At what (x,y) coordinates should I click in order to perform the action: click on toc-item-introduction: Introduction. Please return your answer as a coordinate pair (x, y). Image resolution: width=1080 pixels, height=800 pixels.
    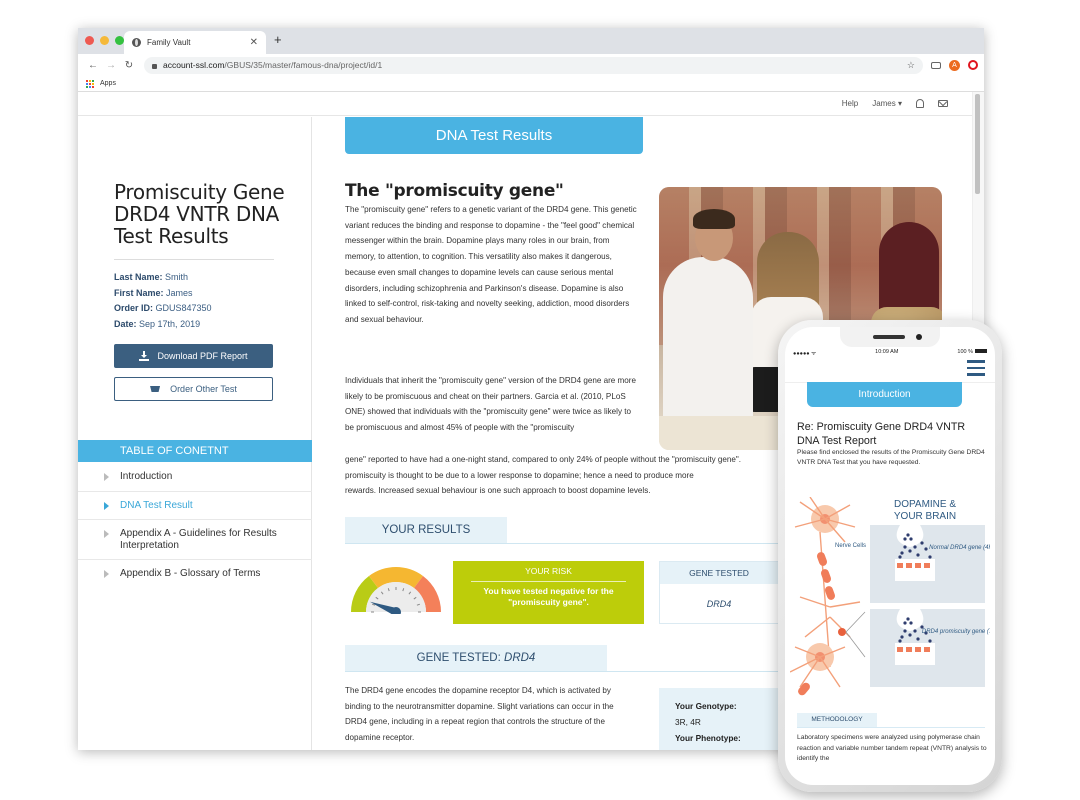
    Looking at the image, I should click on (195, 477).